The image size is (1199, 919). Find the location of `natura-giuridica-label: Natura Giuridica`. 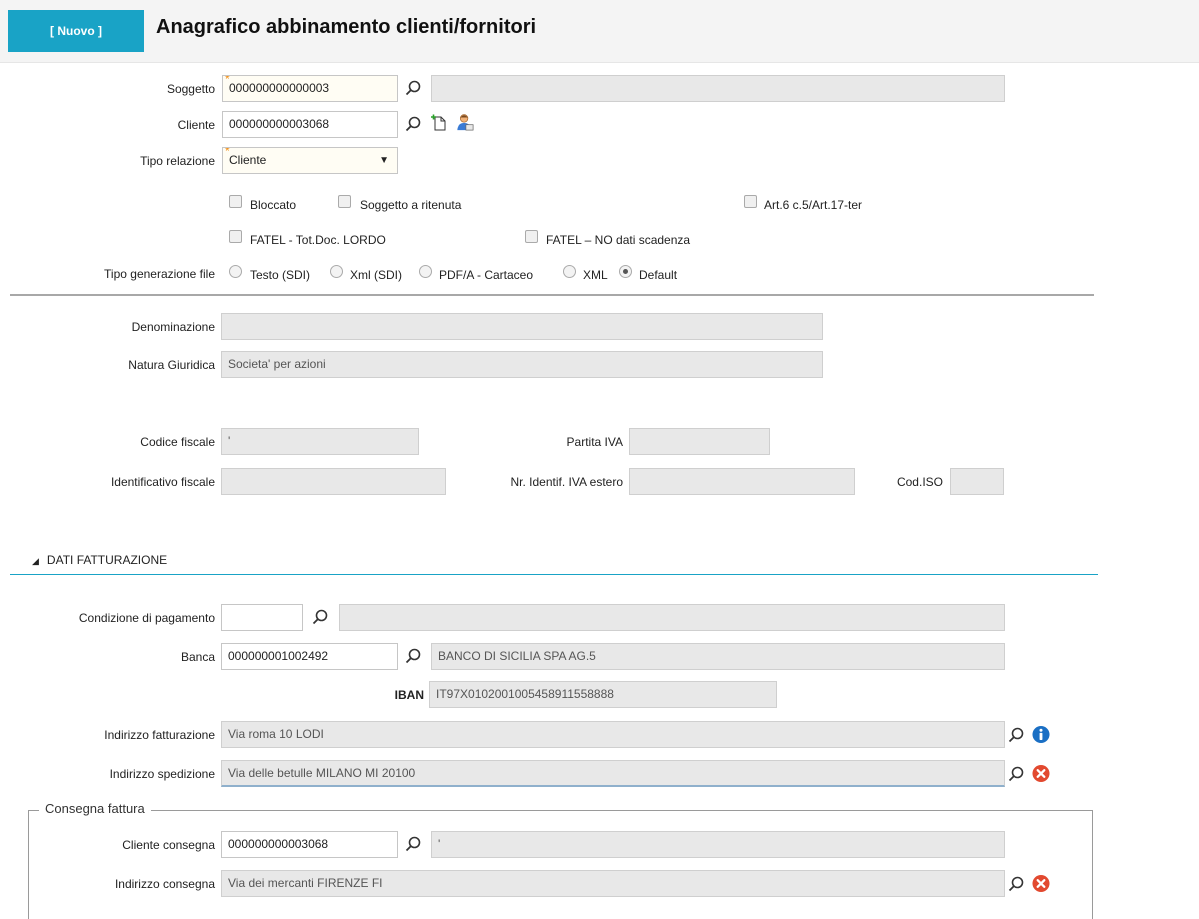

natura-giuridica-label: Natura Giuridica is located at coordinates (171, 365).